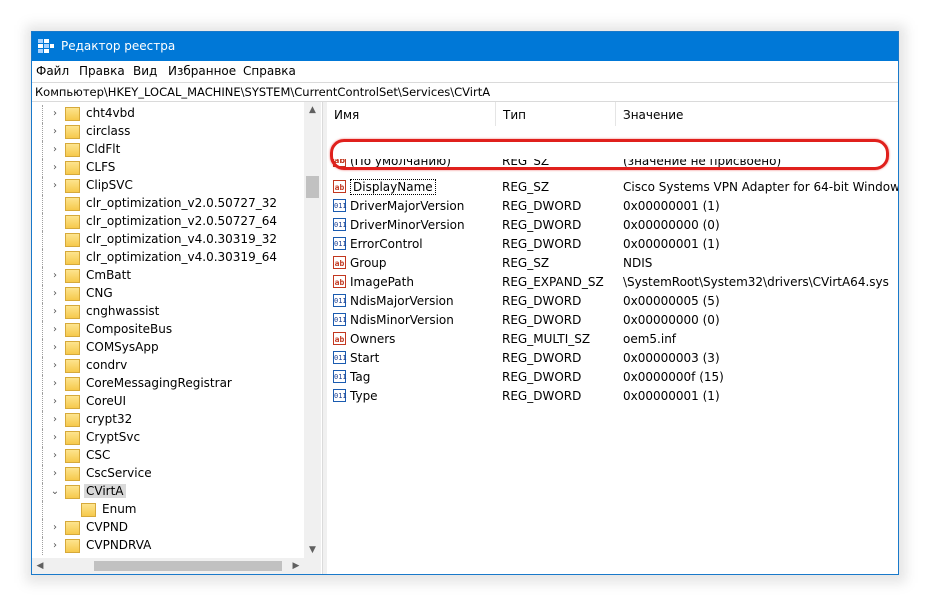 This screenshot has height=606, width=929. Describe the element at coordinates (102, 71) in the screenshot. I see `menu-edit: Правка` at that location.